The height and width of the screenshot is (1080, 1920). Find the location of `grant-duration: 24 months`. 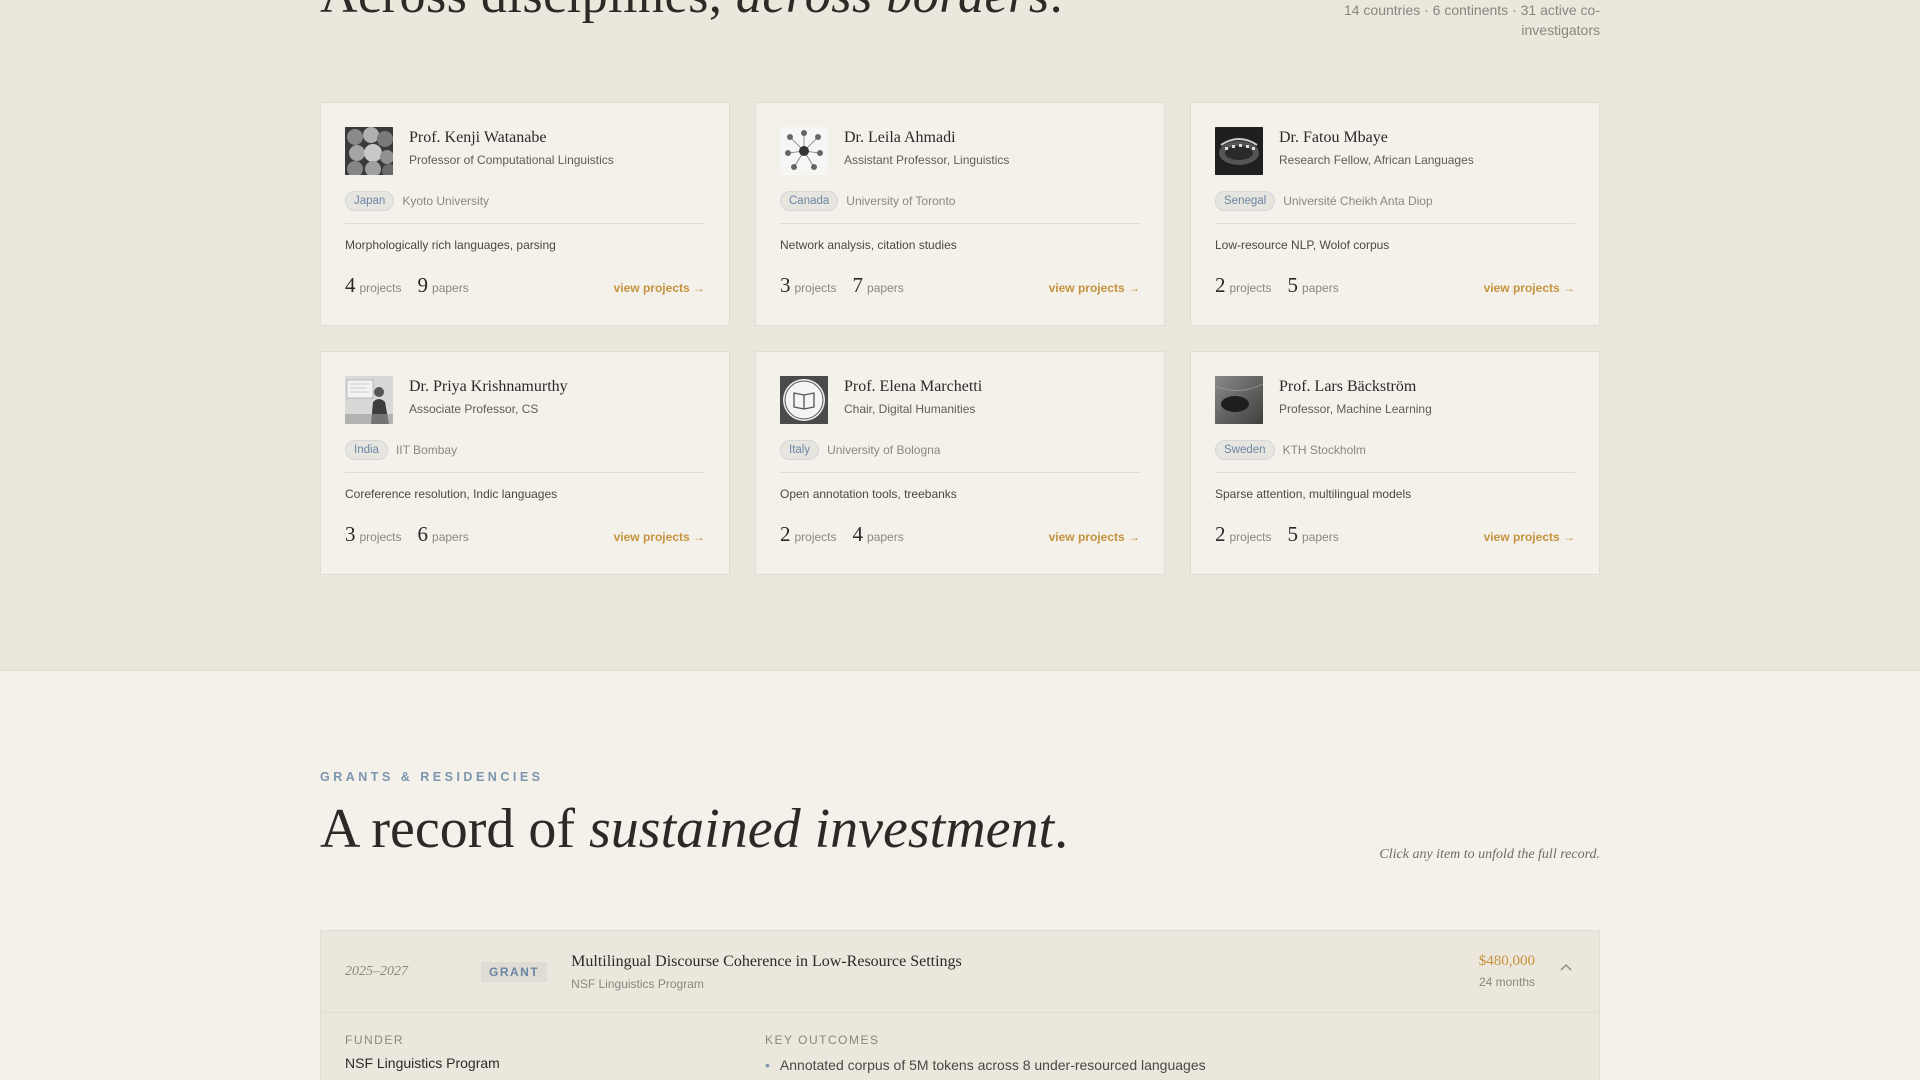

grant-duration: 24 months is located at coordinates (1506, 982).